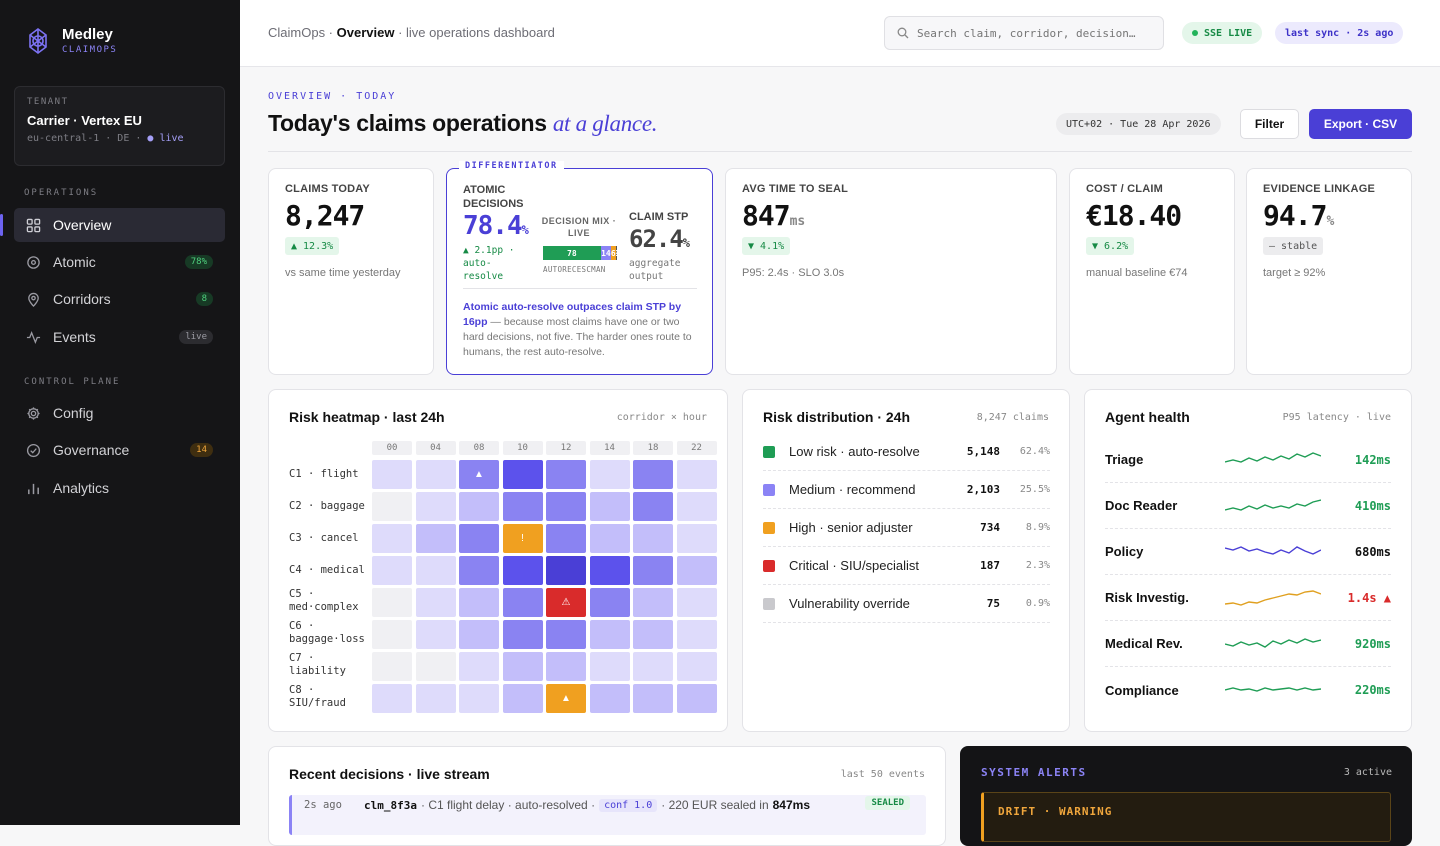 This screenshot has width=1440, height=846. What do you see at coordinates (1248, 552) in the screenshot?
I see `agent-row: Policy 680ms` at bounding box center [1248, 552].